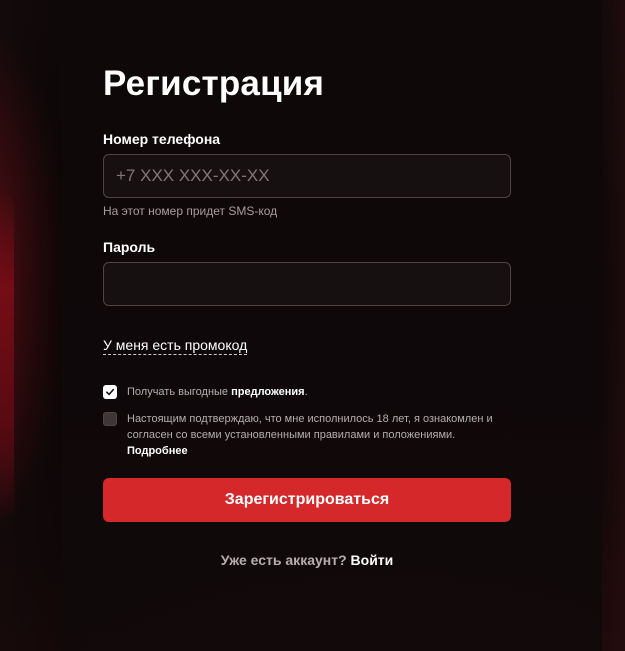 The image size is (625, 651). Describe the element at coordinates (307, 176) in the screenshot. I see `phone-input` at that location.